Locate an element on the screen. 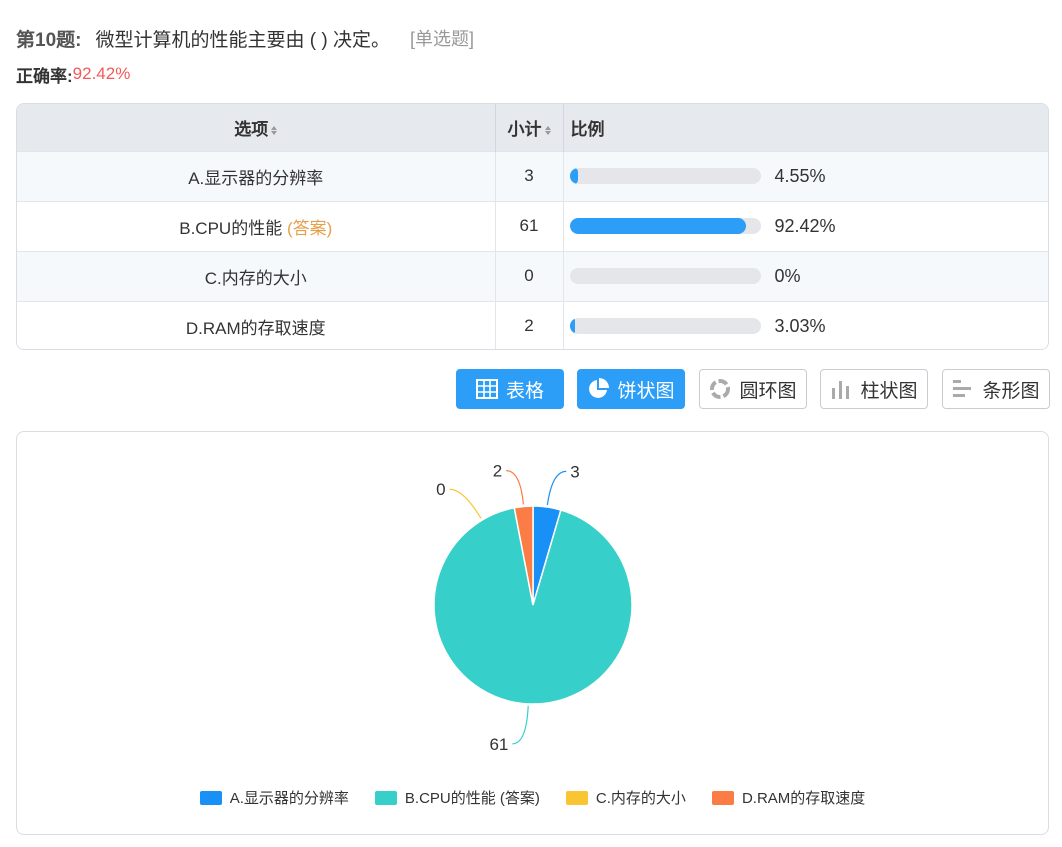 The width and height of the screenshot is (1062, 847). option-label: A.显示器的分辨率 is located at coordinates (256, 175).